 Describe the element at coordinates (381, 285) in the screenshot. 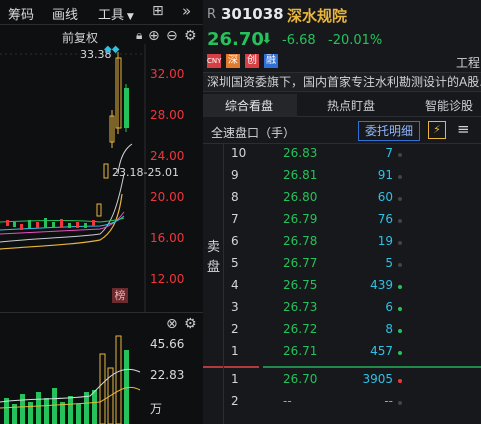

I see `ask-volume: 439` at that location.